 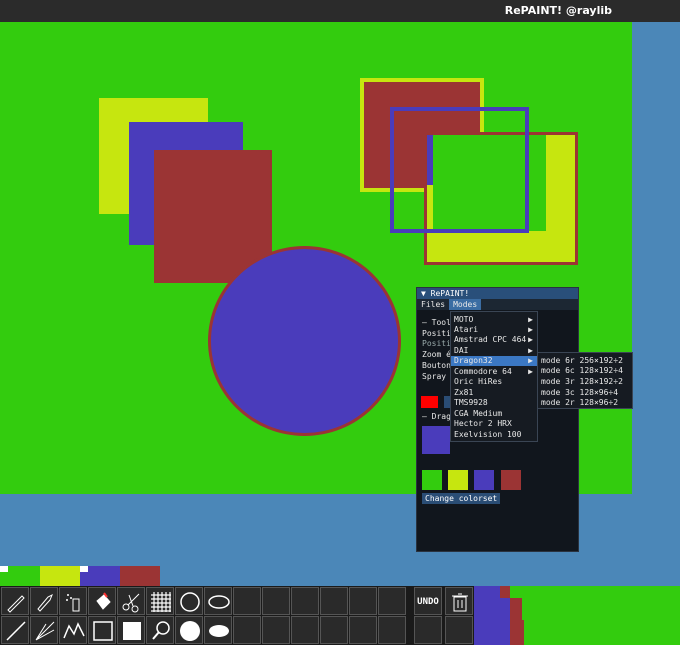 What do you see at coordinates (579, 403) in the screenshot?
I see `submode-2r: mode 2r 128×96÷2` at bounding box center [579, 403].